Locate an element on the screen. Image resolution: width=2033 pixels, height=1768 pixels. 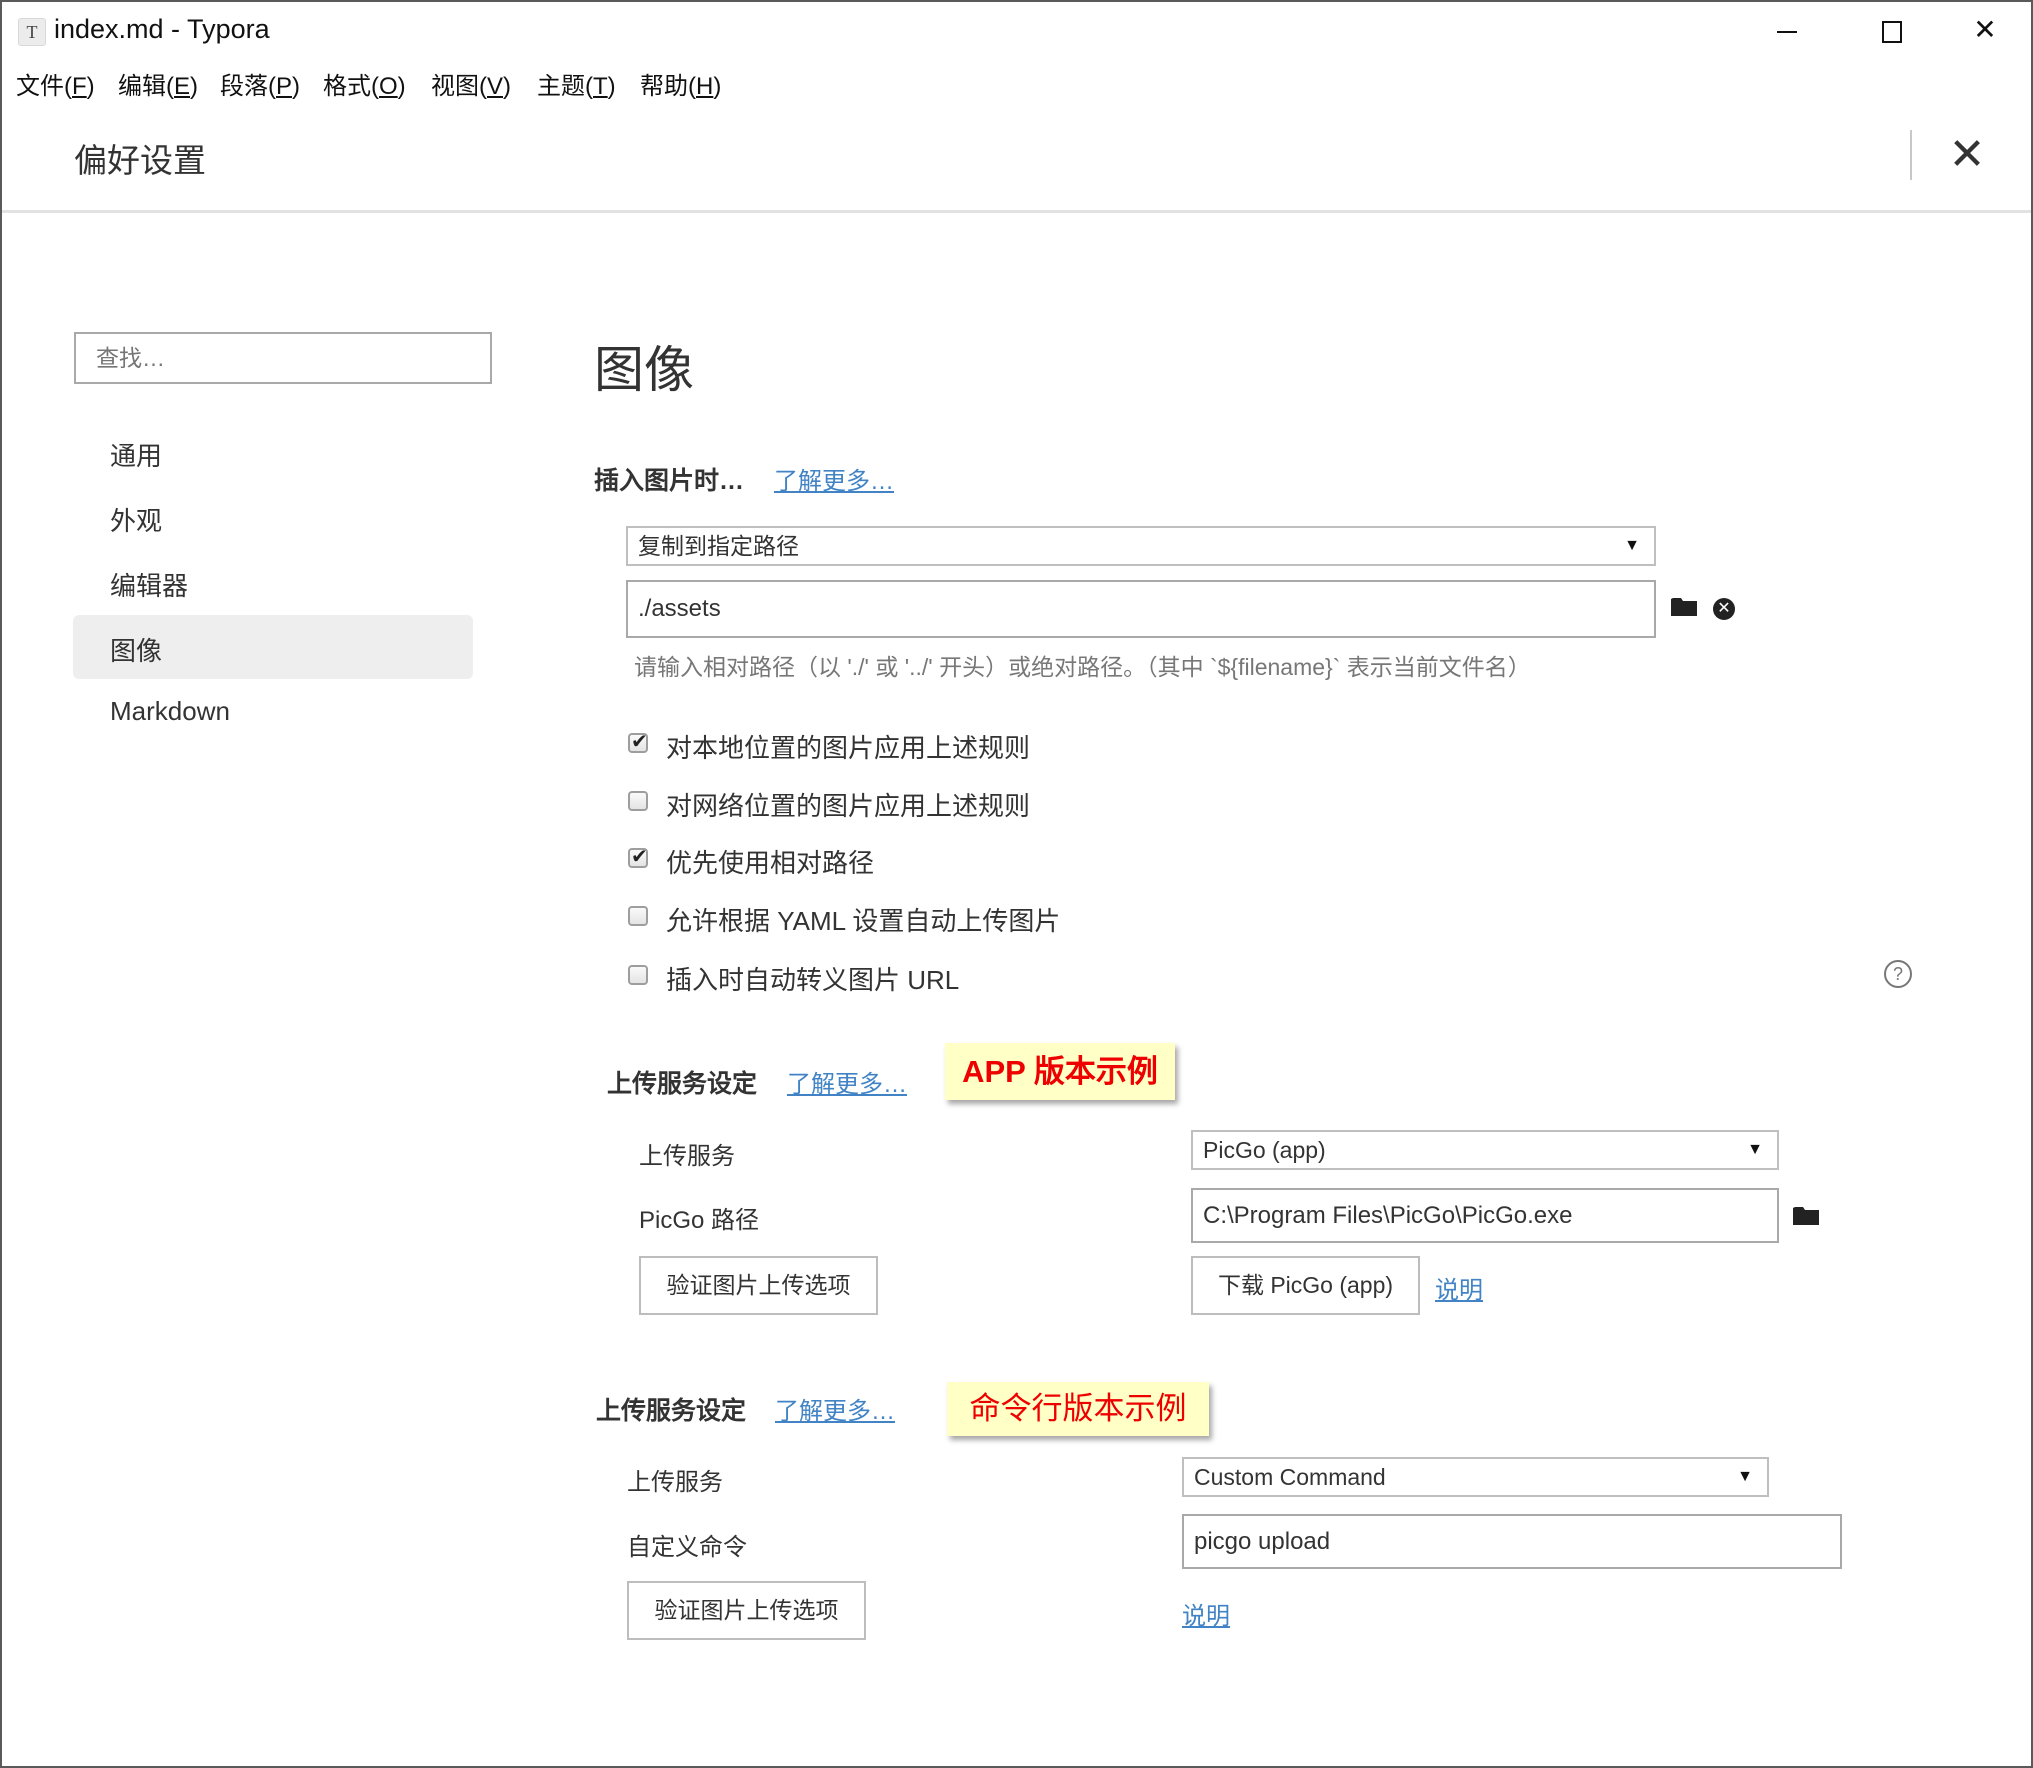
checkbox-yaml-upload is located at coordinates (638, 916).